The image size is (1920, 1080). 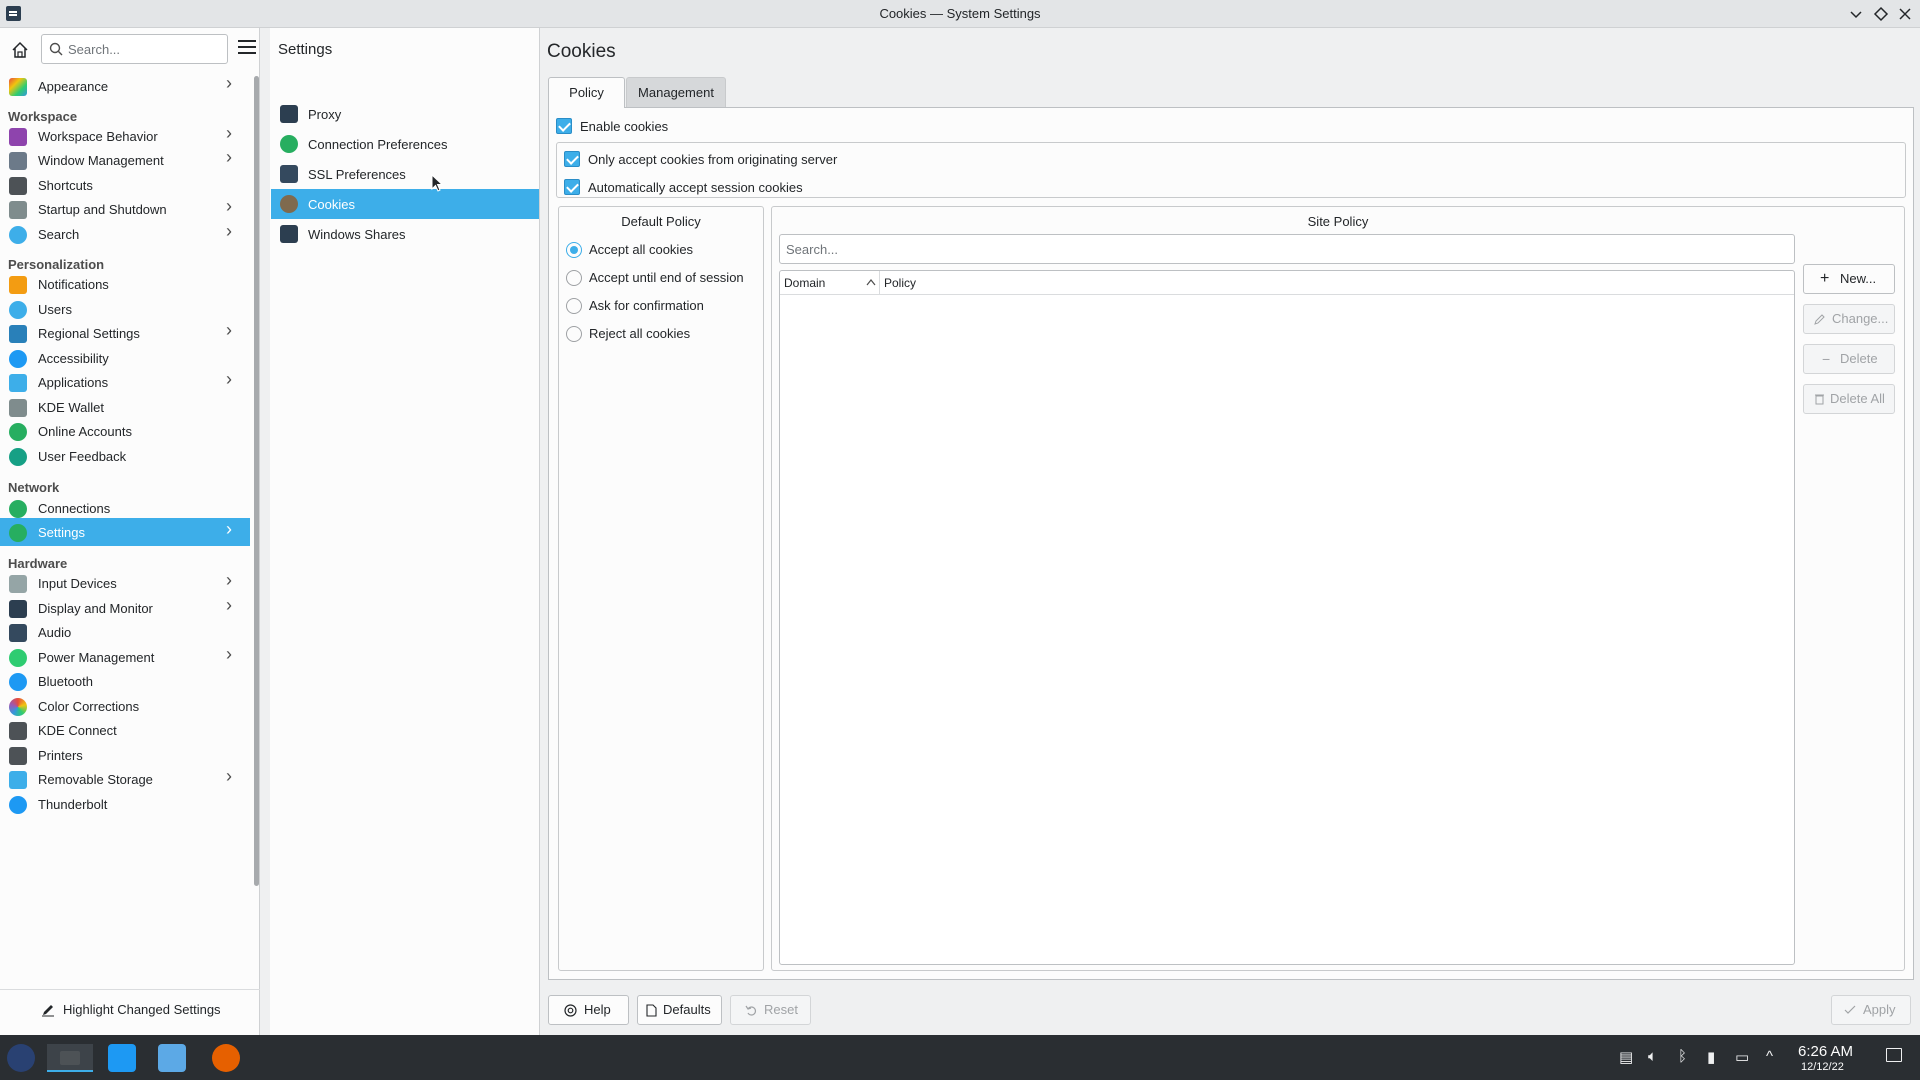 What do you see at coordinates (256, 481) in the screenshot?
I see `sidebar-scrollbar` at bounding box center [256, 481].